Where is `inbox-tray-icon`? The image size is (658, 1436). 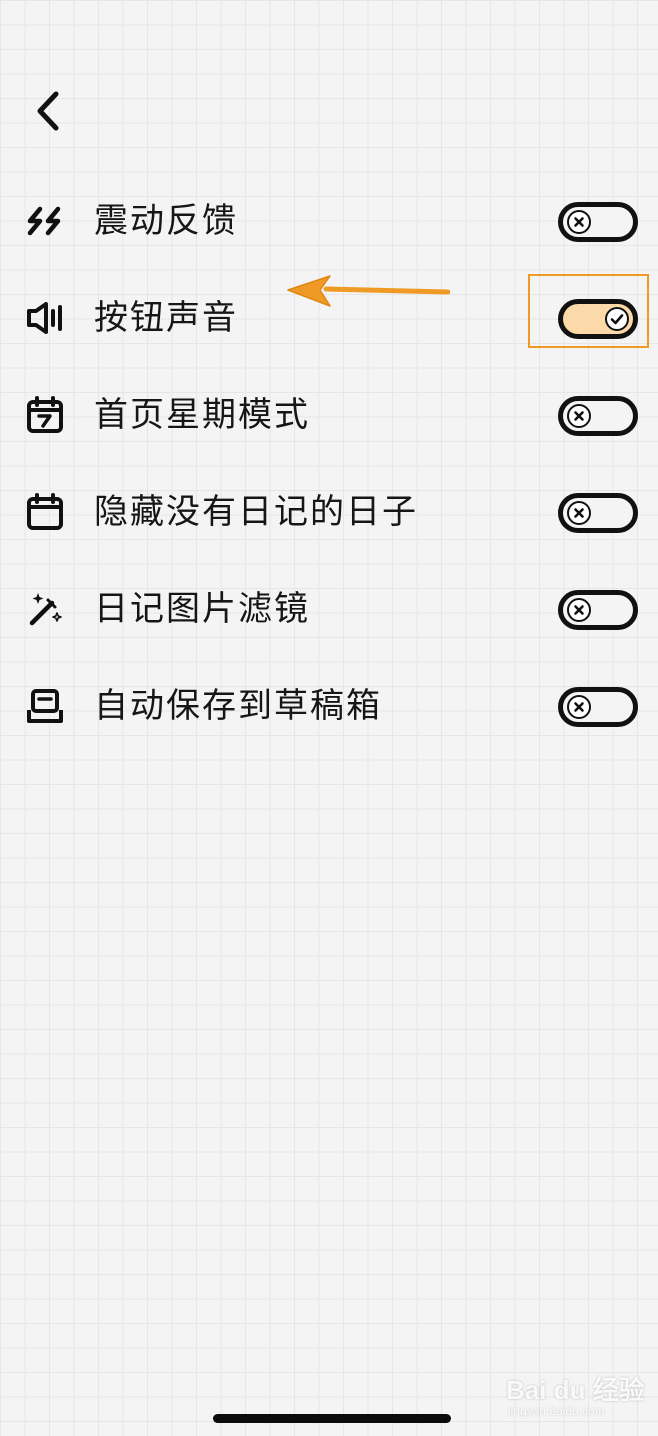 inbox-tray-icon is located at coordinates (45, 706).